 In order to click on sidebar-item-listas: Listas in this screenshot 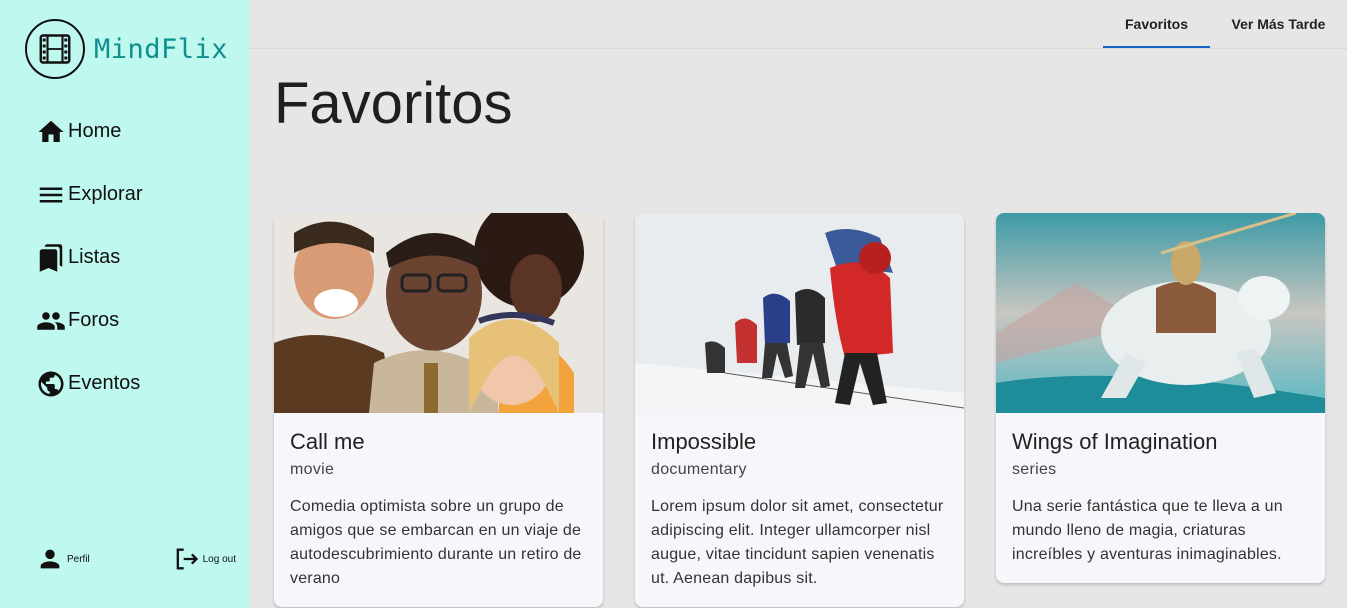, I will do `click(89, 257)`.